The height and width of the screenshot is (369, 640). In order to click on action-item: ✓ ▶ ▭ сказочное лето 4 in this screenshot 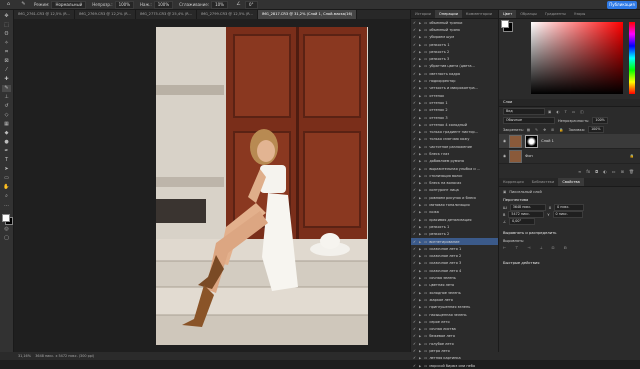, I will do `click(454, 270)`.